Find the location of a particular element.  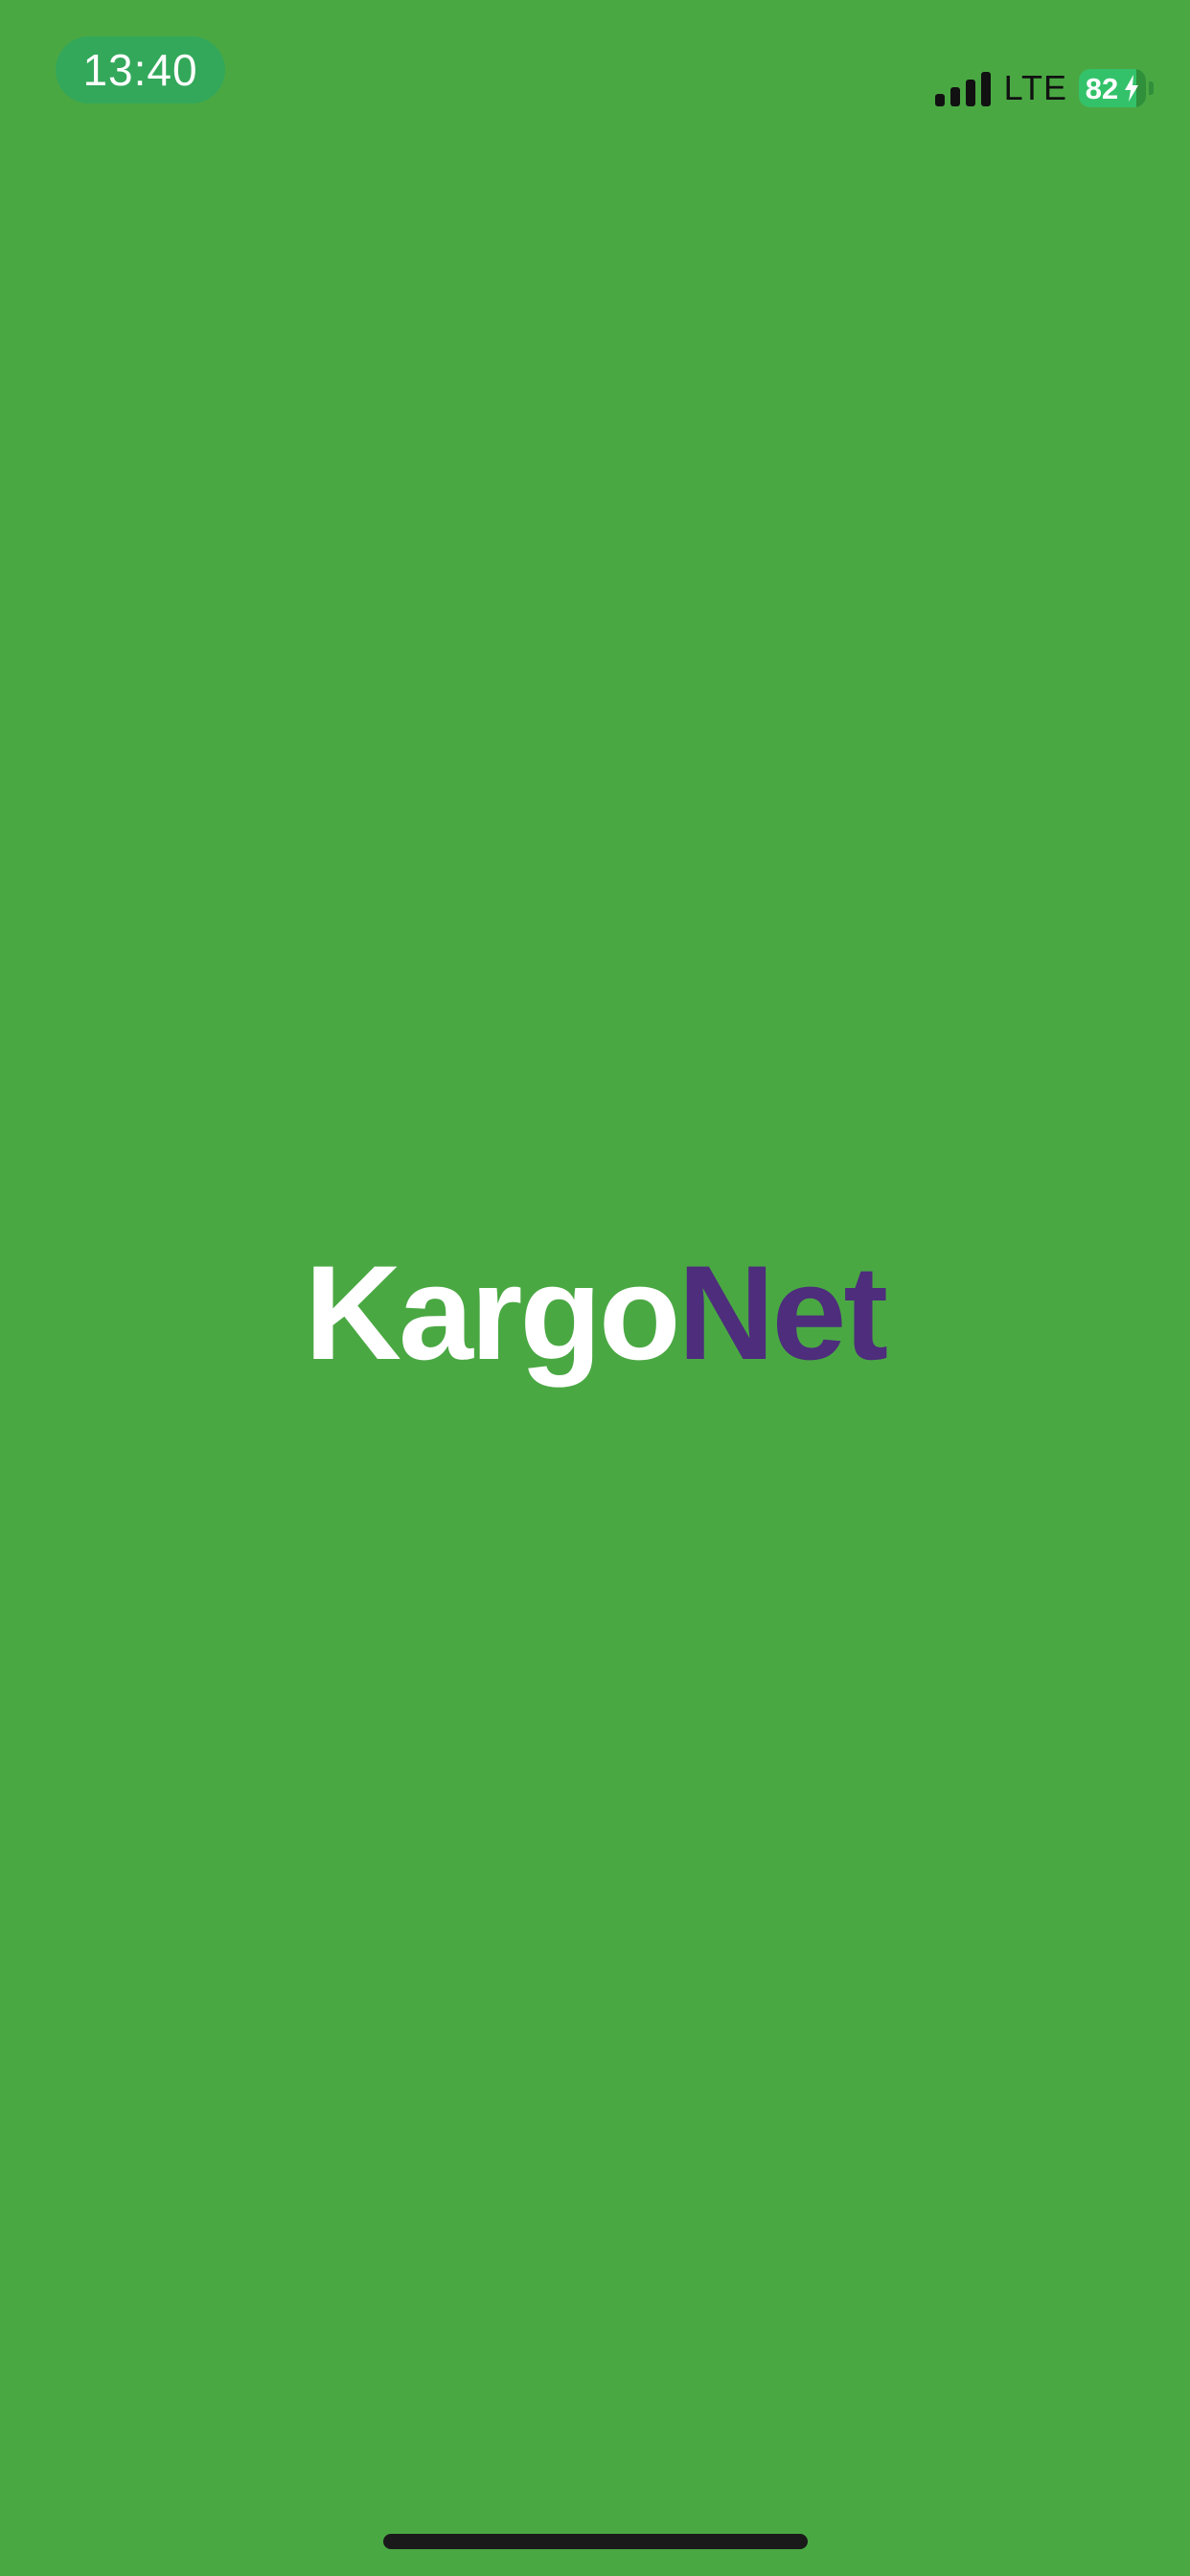

battery-charging-icon: 82 is located at coordinates (1112, 88).